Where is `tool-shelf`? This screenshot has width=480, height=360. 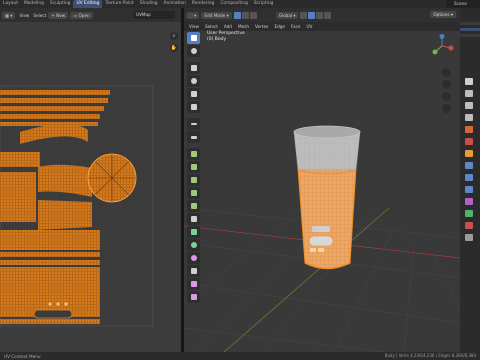
tool-shelf is located at coordinates (193, 167).